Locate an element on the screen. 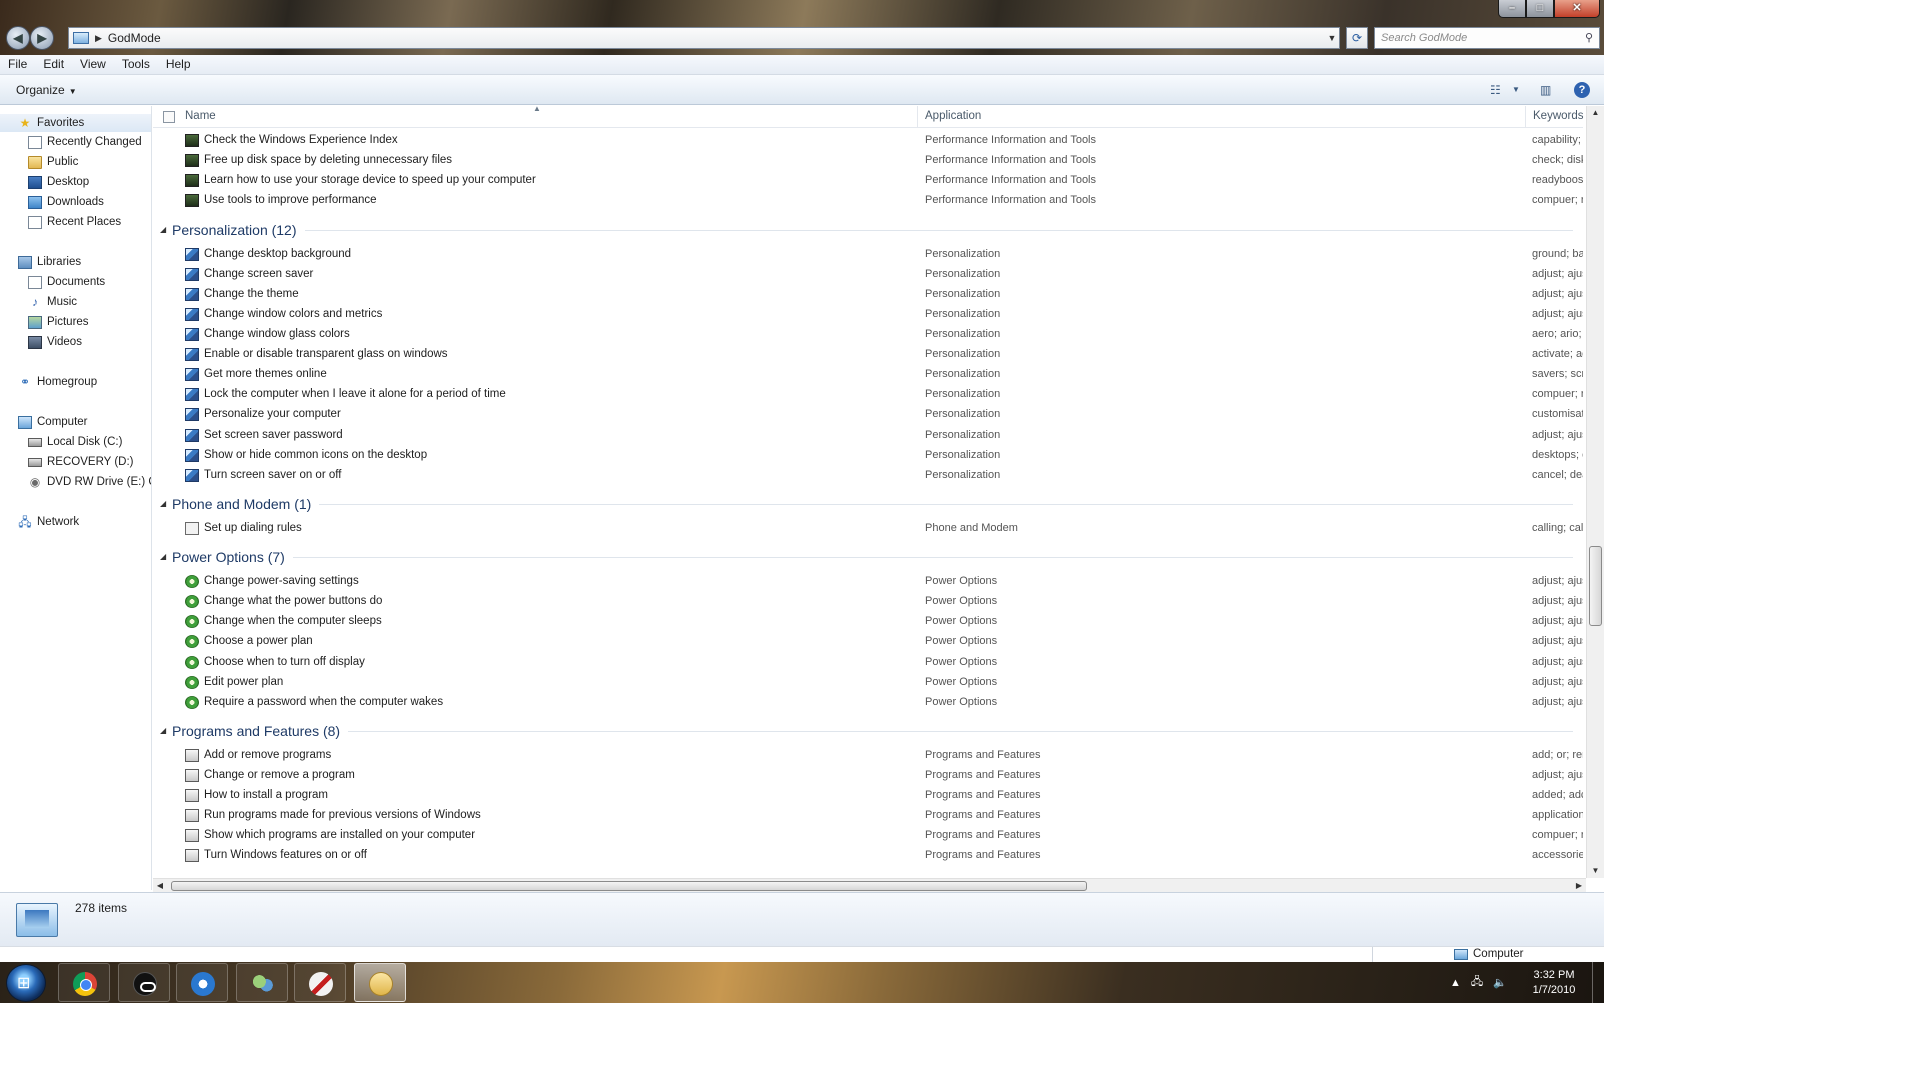  list-item: Edit power plan Power Options adjust; ajus is located at coordinates (868, 683).